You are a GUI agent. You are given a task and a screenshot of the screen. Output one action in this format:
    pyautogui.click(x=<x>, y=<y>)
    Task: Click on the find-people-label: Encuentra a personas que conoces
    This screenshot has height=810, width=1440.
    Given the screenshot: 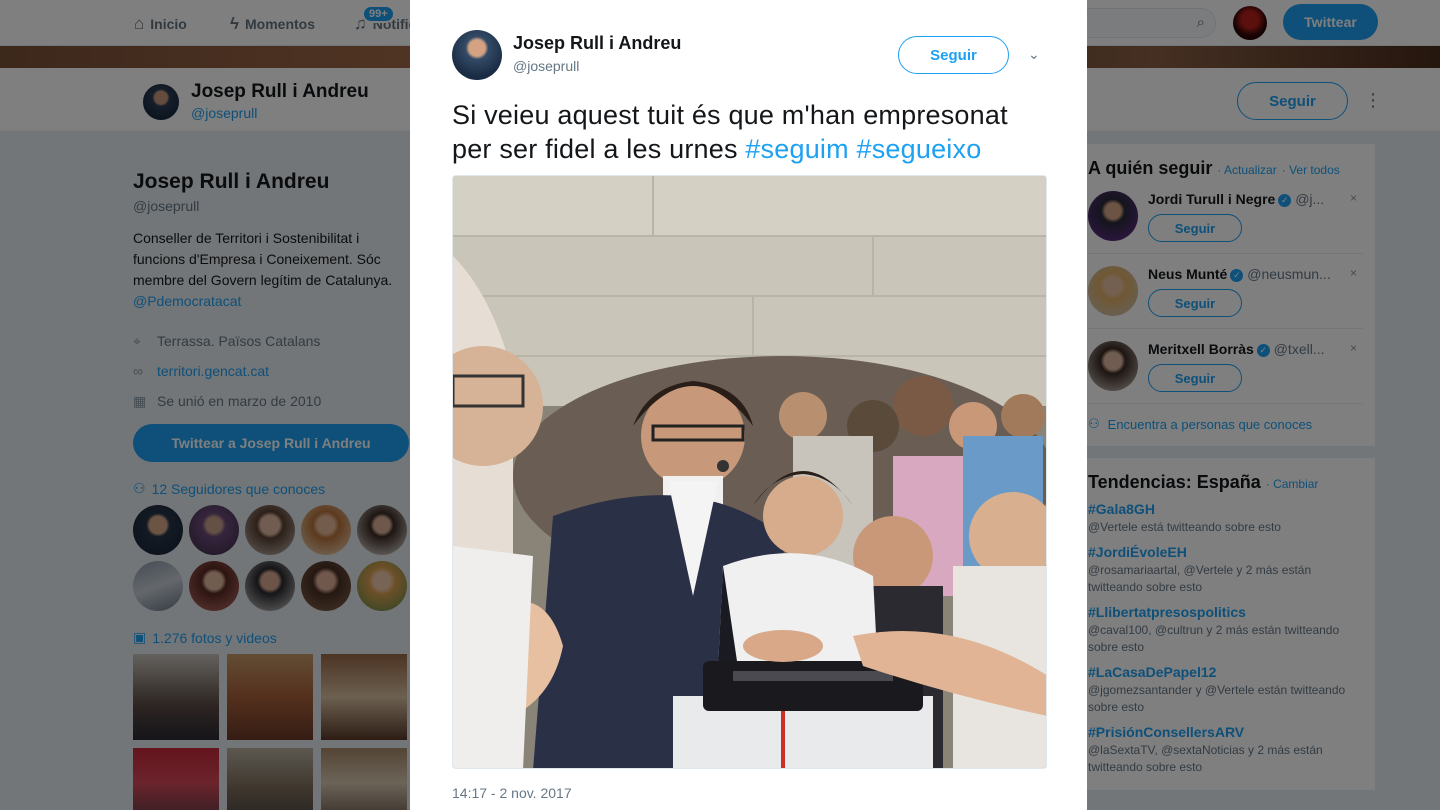 What is the action you would take?
    pyautogui.click(x=1210, y=424)
    